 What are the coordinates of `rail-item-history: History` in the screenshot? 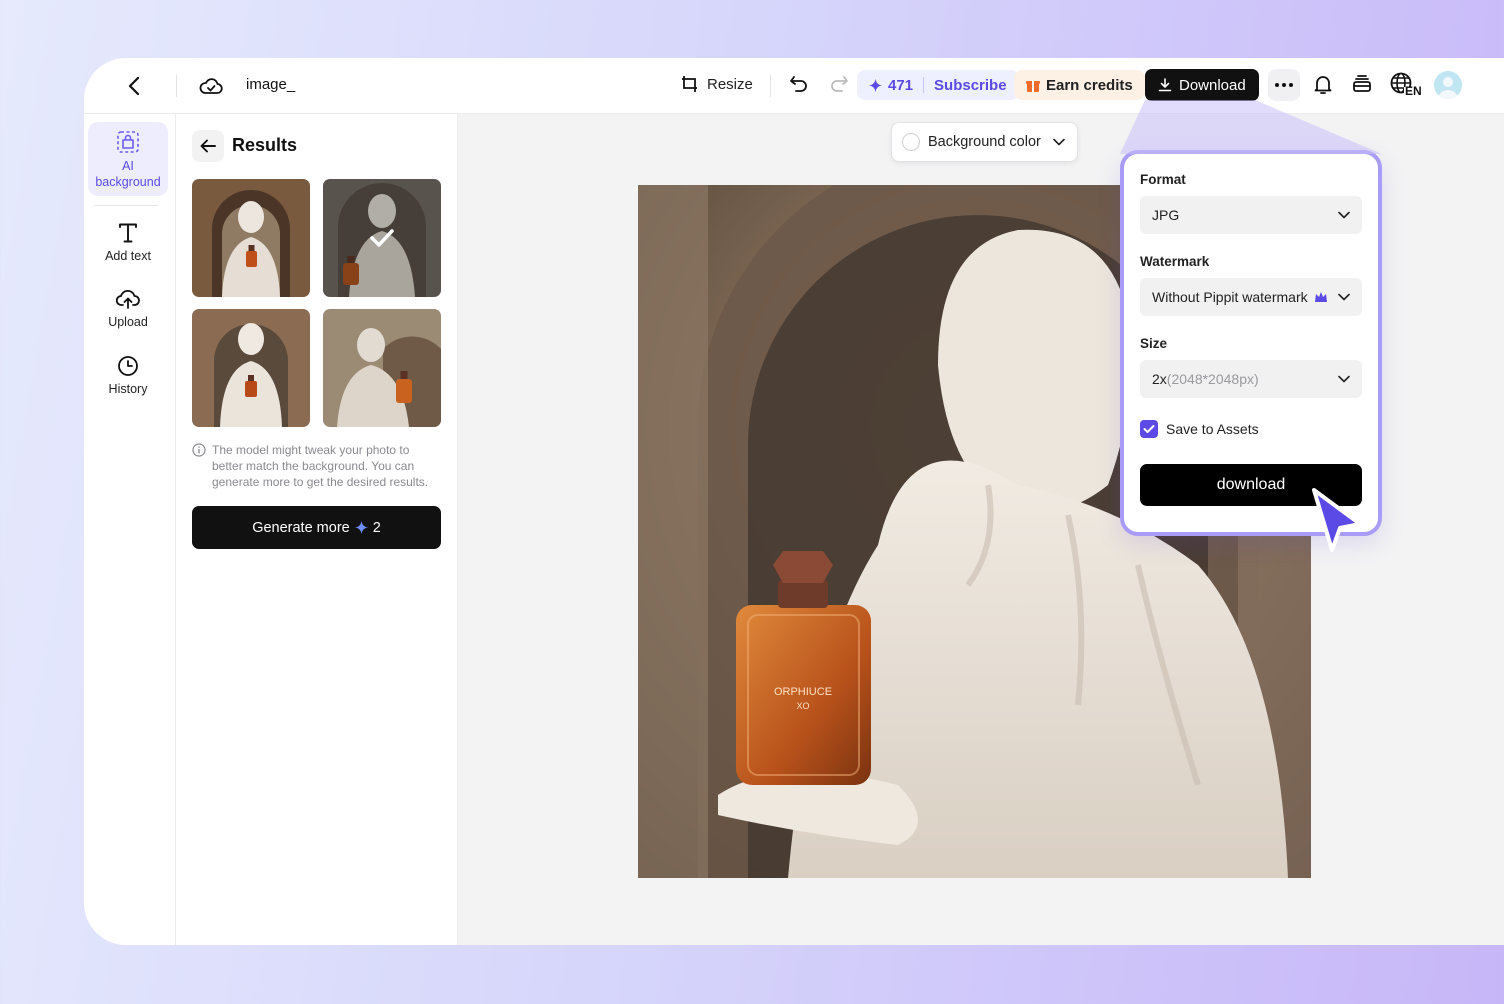 It's located at (128, 376).